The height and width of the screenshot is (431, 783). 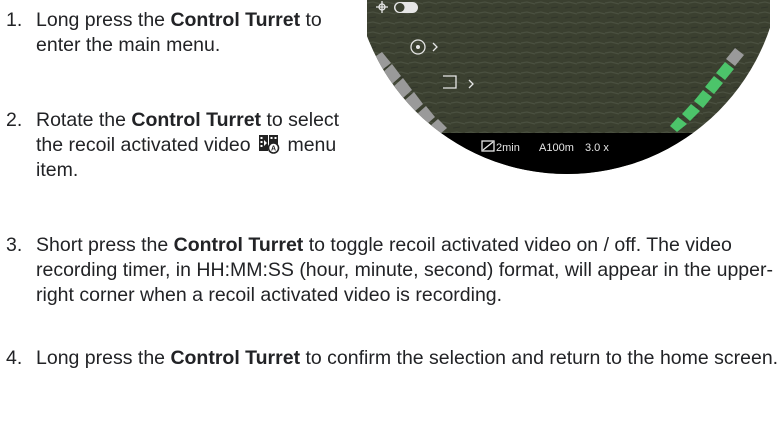 I want to click on status-range: A100m, so click(x=556, y=148).